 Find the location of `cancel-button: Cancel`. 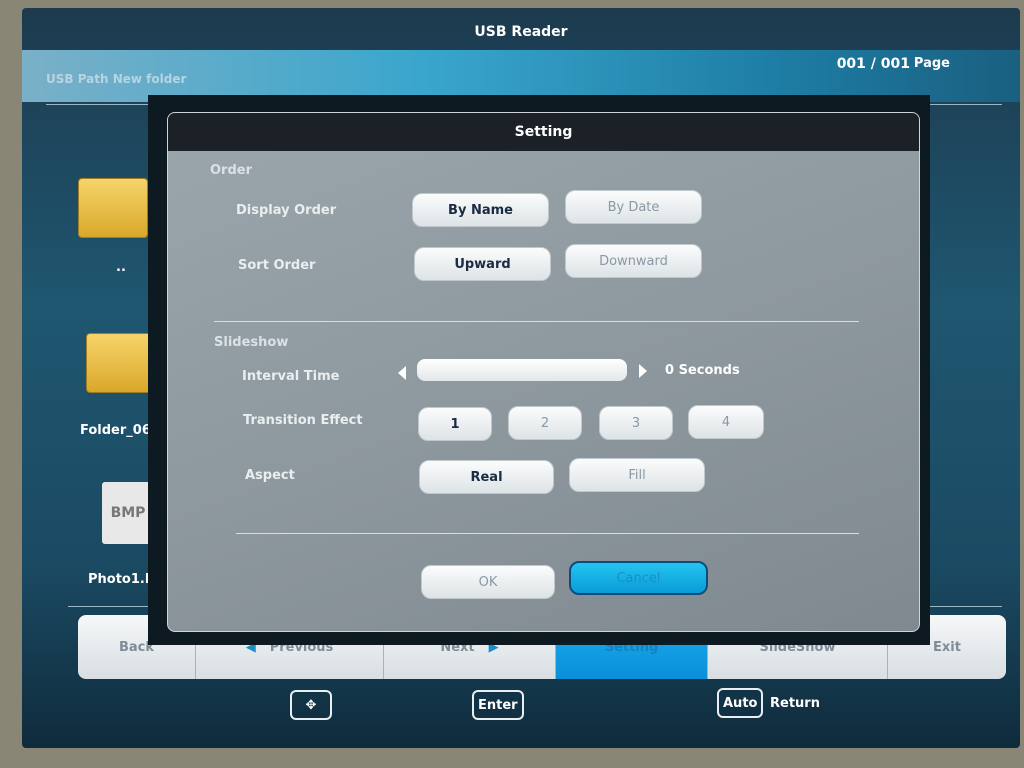

cancel-button: Cancel is located at coordinates (638, 578).